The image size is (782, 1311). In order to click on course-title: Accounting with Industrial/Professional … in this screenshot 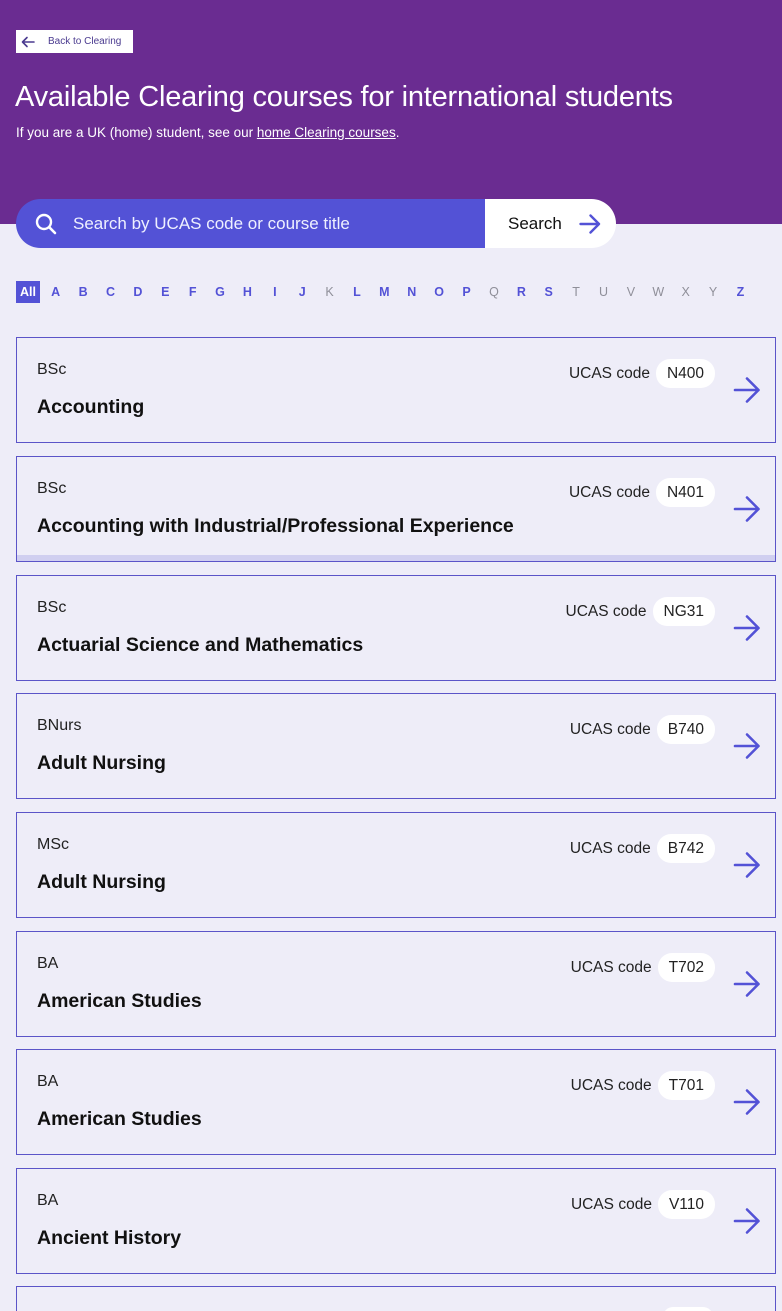, I will do `click(275, 526)`.